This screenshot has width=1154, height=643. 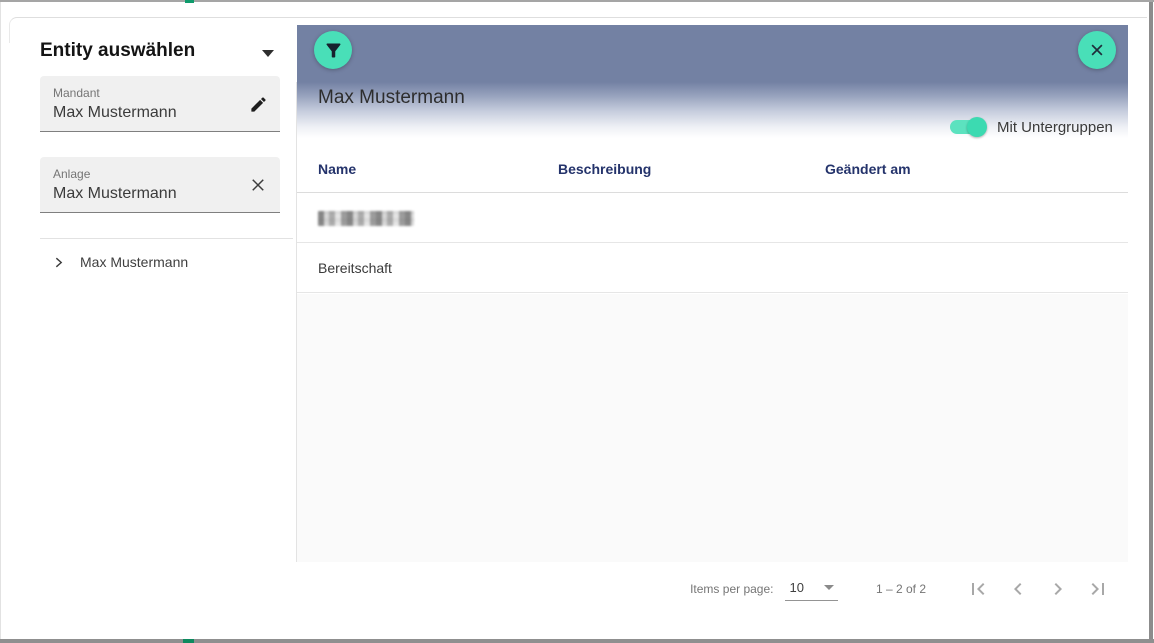 I want to click on caret-down-icon, so click(x=268, y=53).